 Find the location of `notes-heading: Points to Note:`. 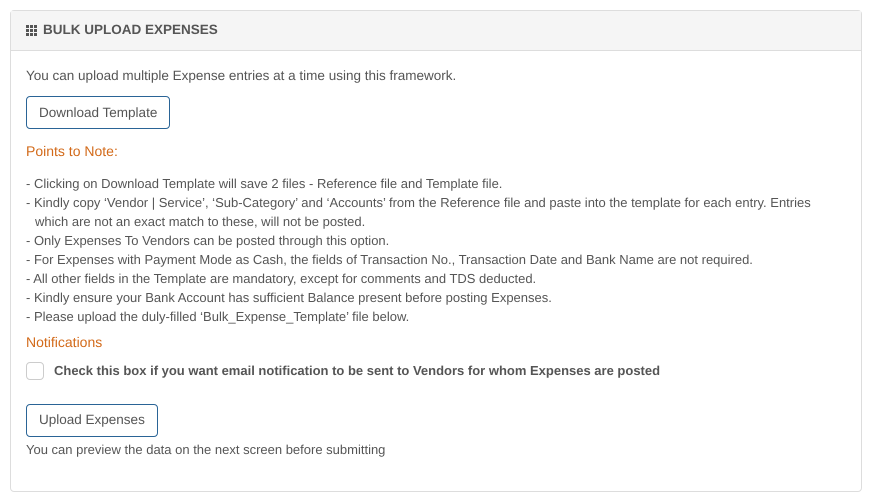

notes-heading: Points to Note: is located at coordinates (72, 152).